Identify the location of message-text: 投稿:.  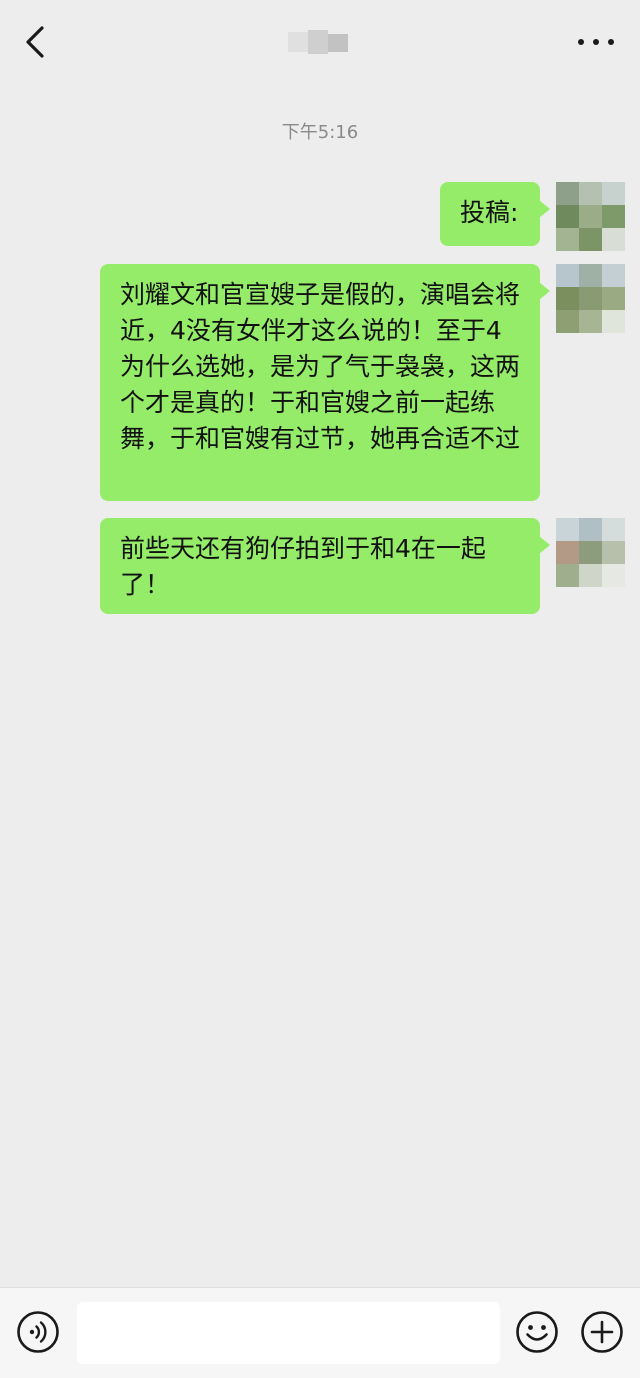
(489, 212).